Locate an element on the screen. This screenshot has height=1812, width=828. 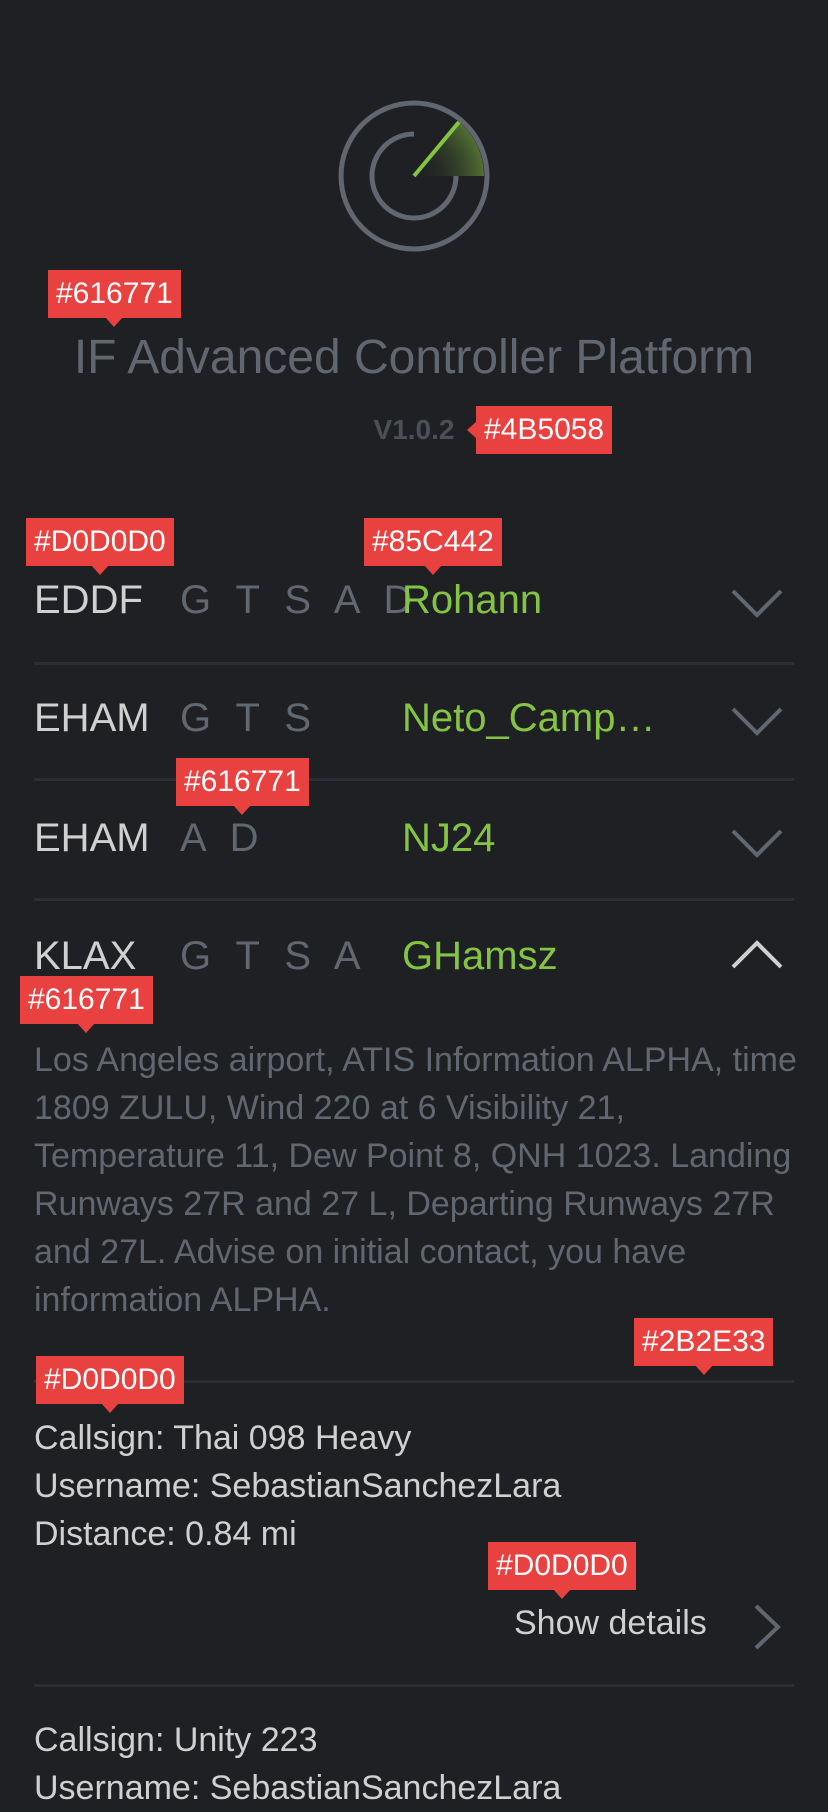
show-details-button: Show details is located at coordinates (649, 1627).